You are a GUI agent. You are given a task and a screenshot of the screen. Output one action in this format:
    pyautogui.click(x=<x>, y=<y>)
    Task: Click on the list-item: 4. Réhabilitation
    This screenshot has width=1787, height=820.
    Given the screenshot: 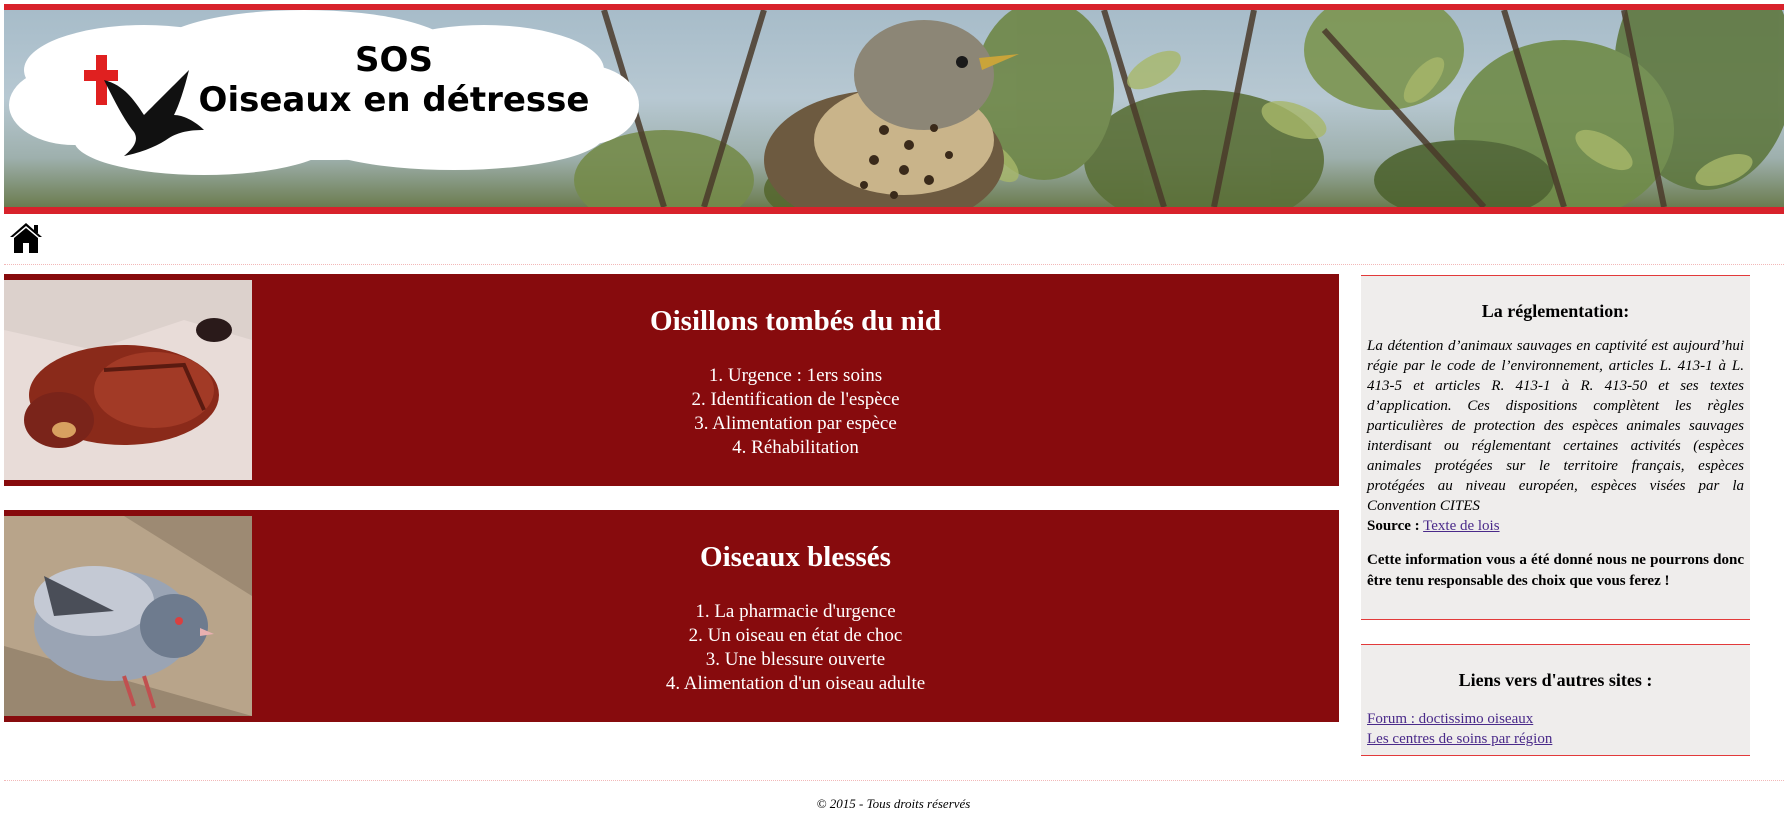 What is the action you would take?
    pyautogui.click(x=795, y=448)
    